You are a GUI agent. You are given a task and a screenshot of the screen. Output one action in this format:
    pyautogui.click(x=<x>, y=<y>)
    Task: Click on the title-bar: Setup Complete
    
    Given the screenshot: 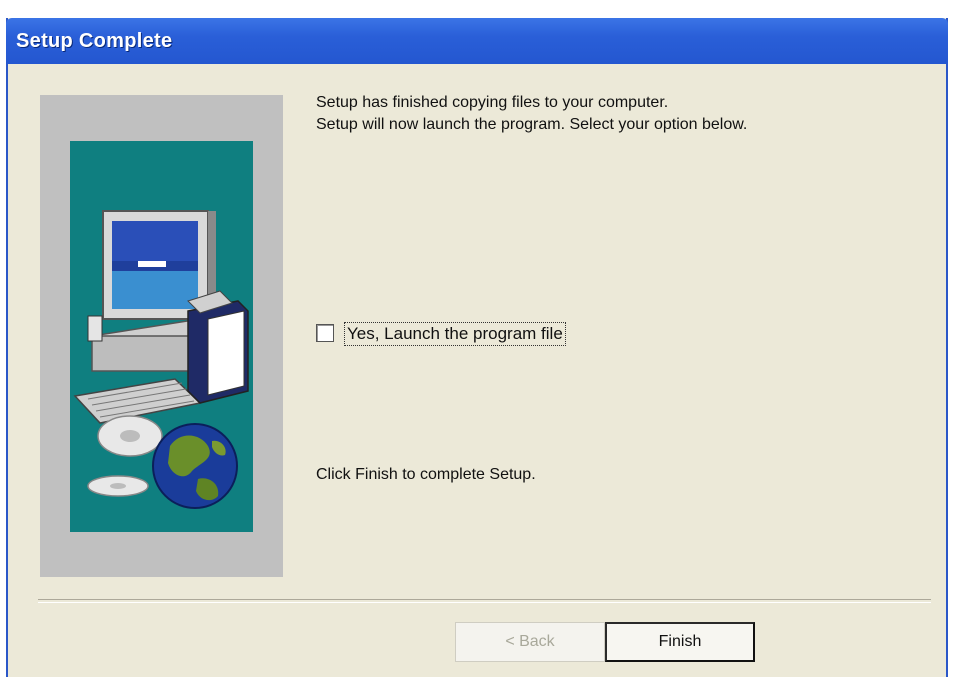 What is the action you would take?
    pyautogui.click(x=477, y=41)
    